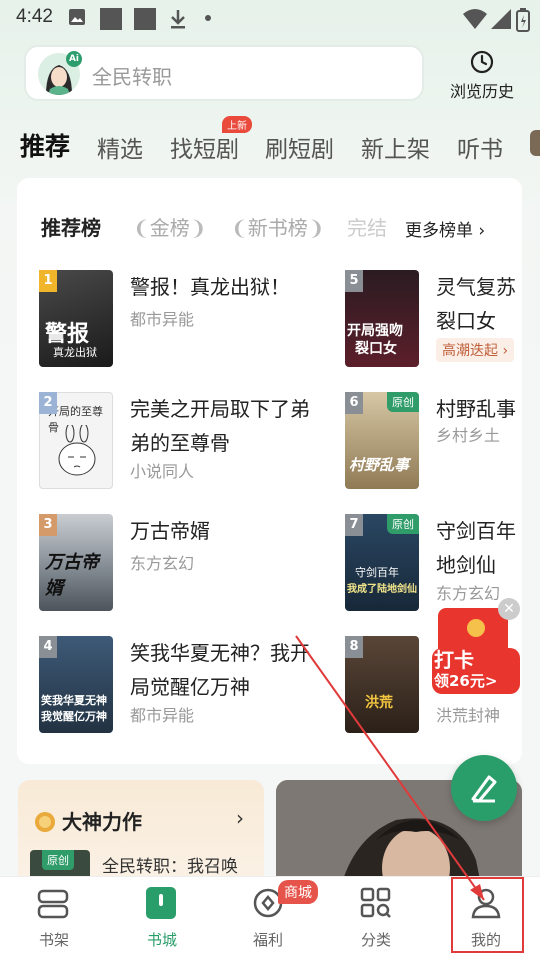 The width and height of the screenshot is (540, 960). I want to click on battery-icon, so click(523, 20).